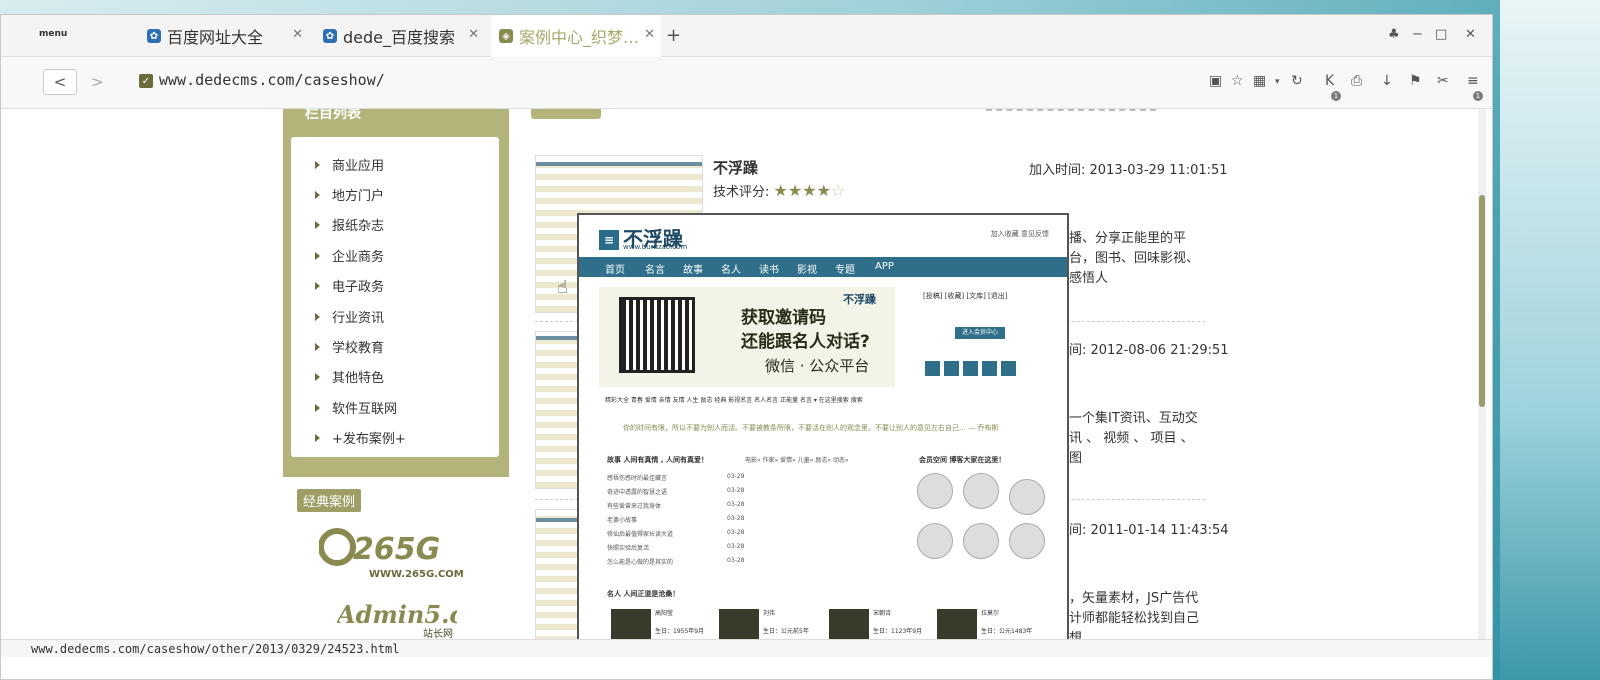 Image resolution: width=1600 pixels, height=680 pixels. What do you see at coordinates (643, 594) in the screenshot?
I see `preview-section-people: 名人 人间正道是沧桑！` at bounding box center [643, 594].